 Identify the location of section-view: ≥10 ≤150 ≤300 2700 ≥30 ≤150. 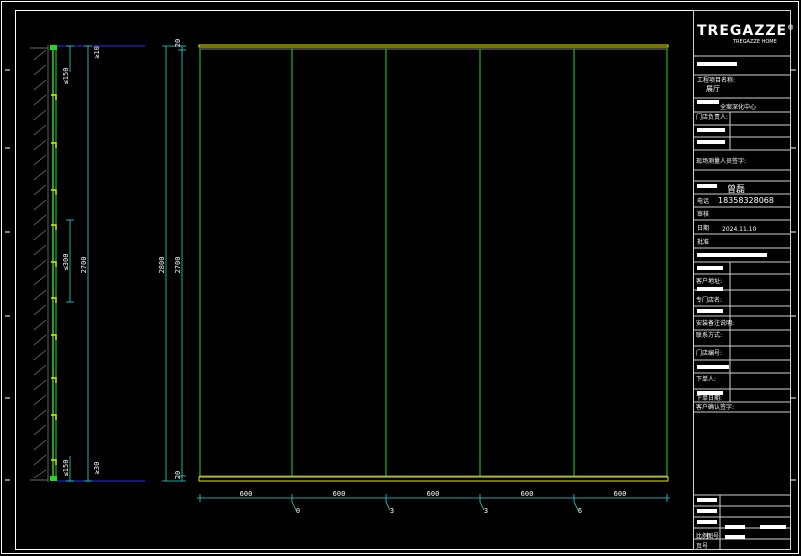
(87, 263).